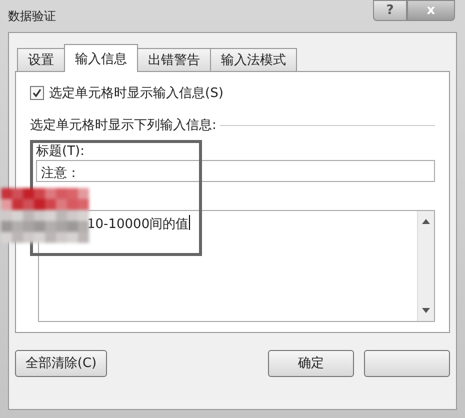  What do you see at coordinates (407, 363) in the screenshot?
I see `cancel-button` at bounding box center [407, 363].